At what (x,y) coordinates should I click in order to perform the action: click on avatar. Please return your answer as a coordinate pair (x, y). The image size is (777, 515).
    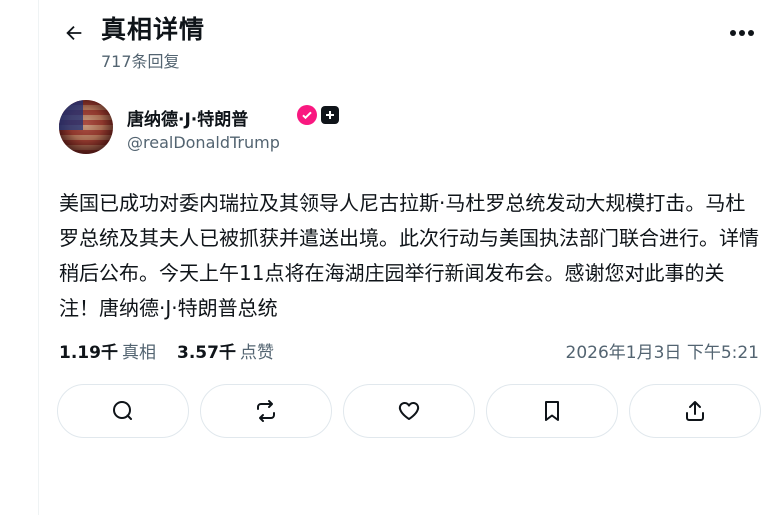
    Looking at the image, I should click on (86, 127).